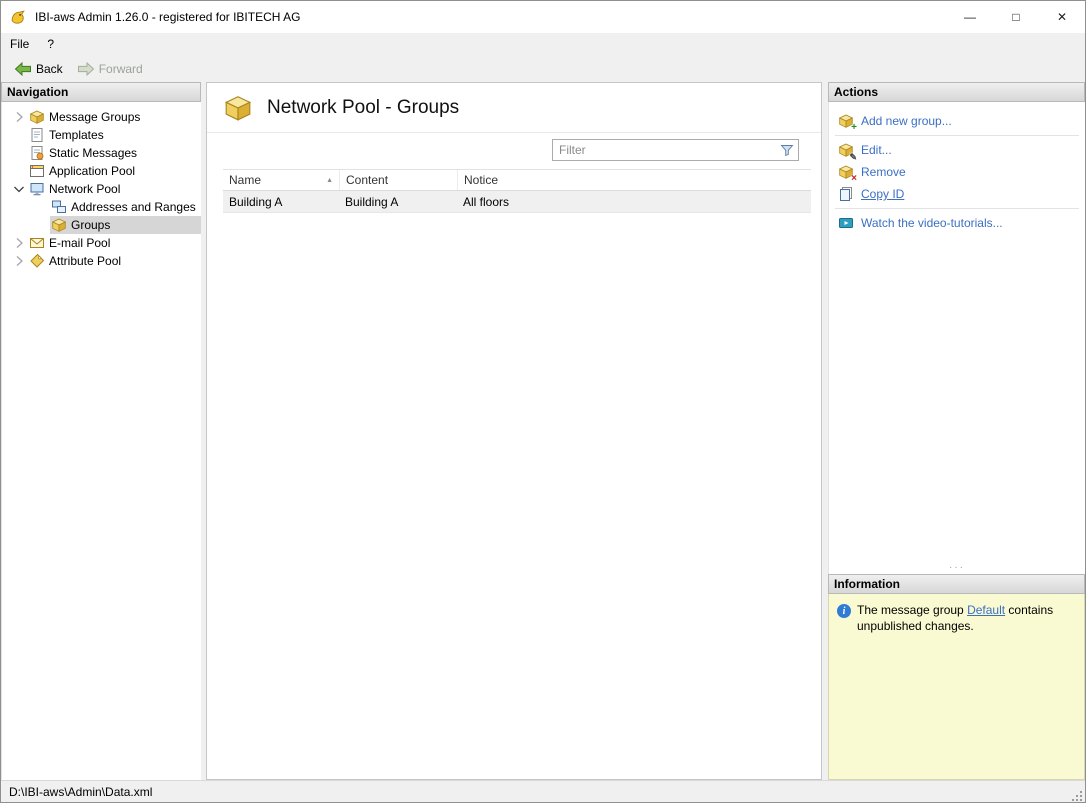  What do you see at coordinates (1062, 17) in the screenshot?
I see `close-button: ✕` at bounding box center [1062, 17].